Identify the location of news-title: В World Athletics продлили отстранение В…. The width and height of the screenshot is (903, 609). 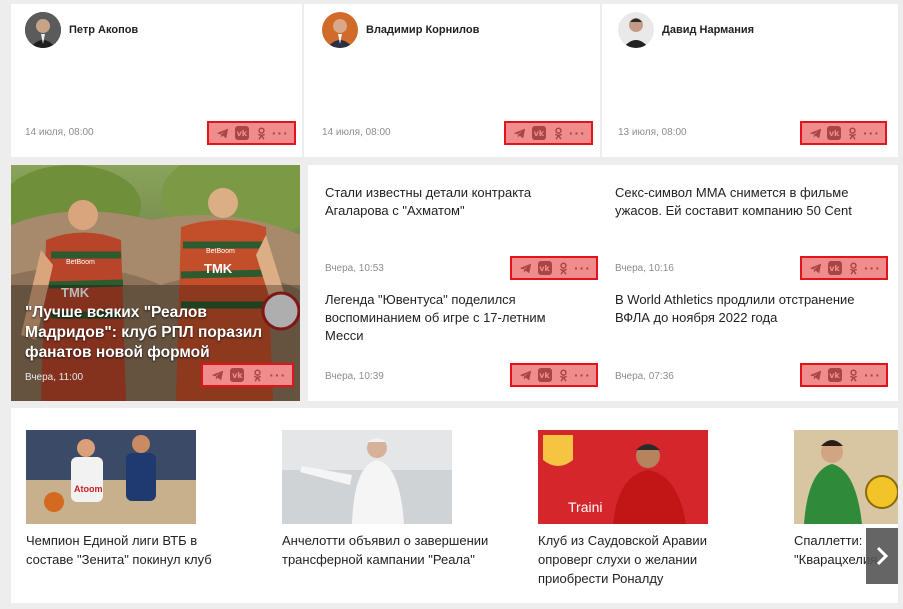
(750, 309).